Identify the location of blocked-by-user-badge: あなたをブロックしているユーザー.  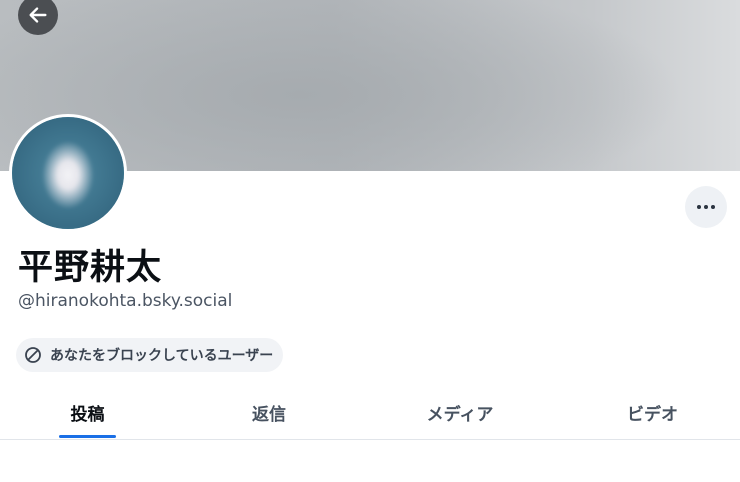
(150, 355).